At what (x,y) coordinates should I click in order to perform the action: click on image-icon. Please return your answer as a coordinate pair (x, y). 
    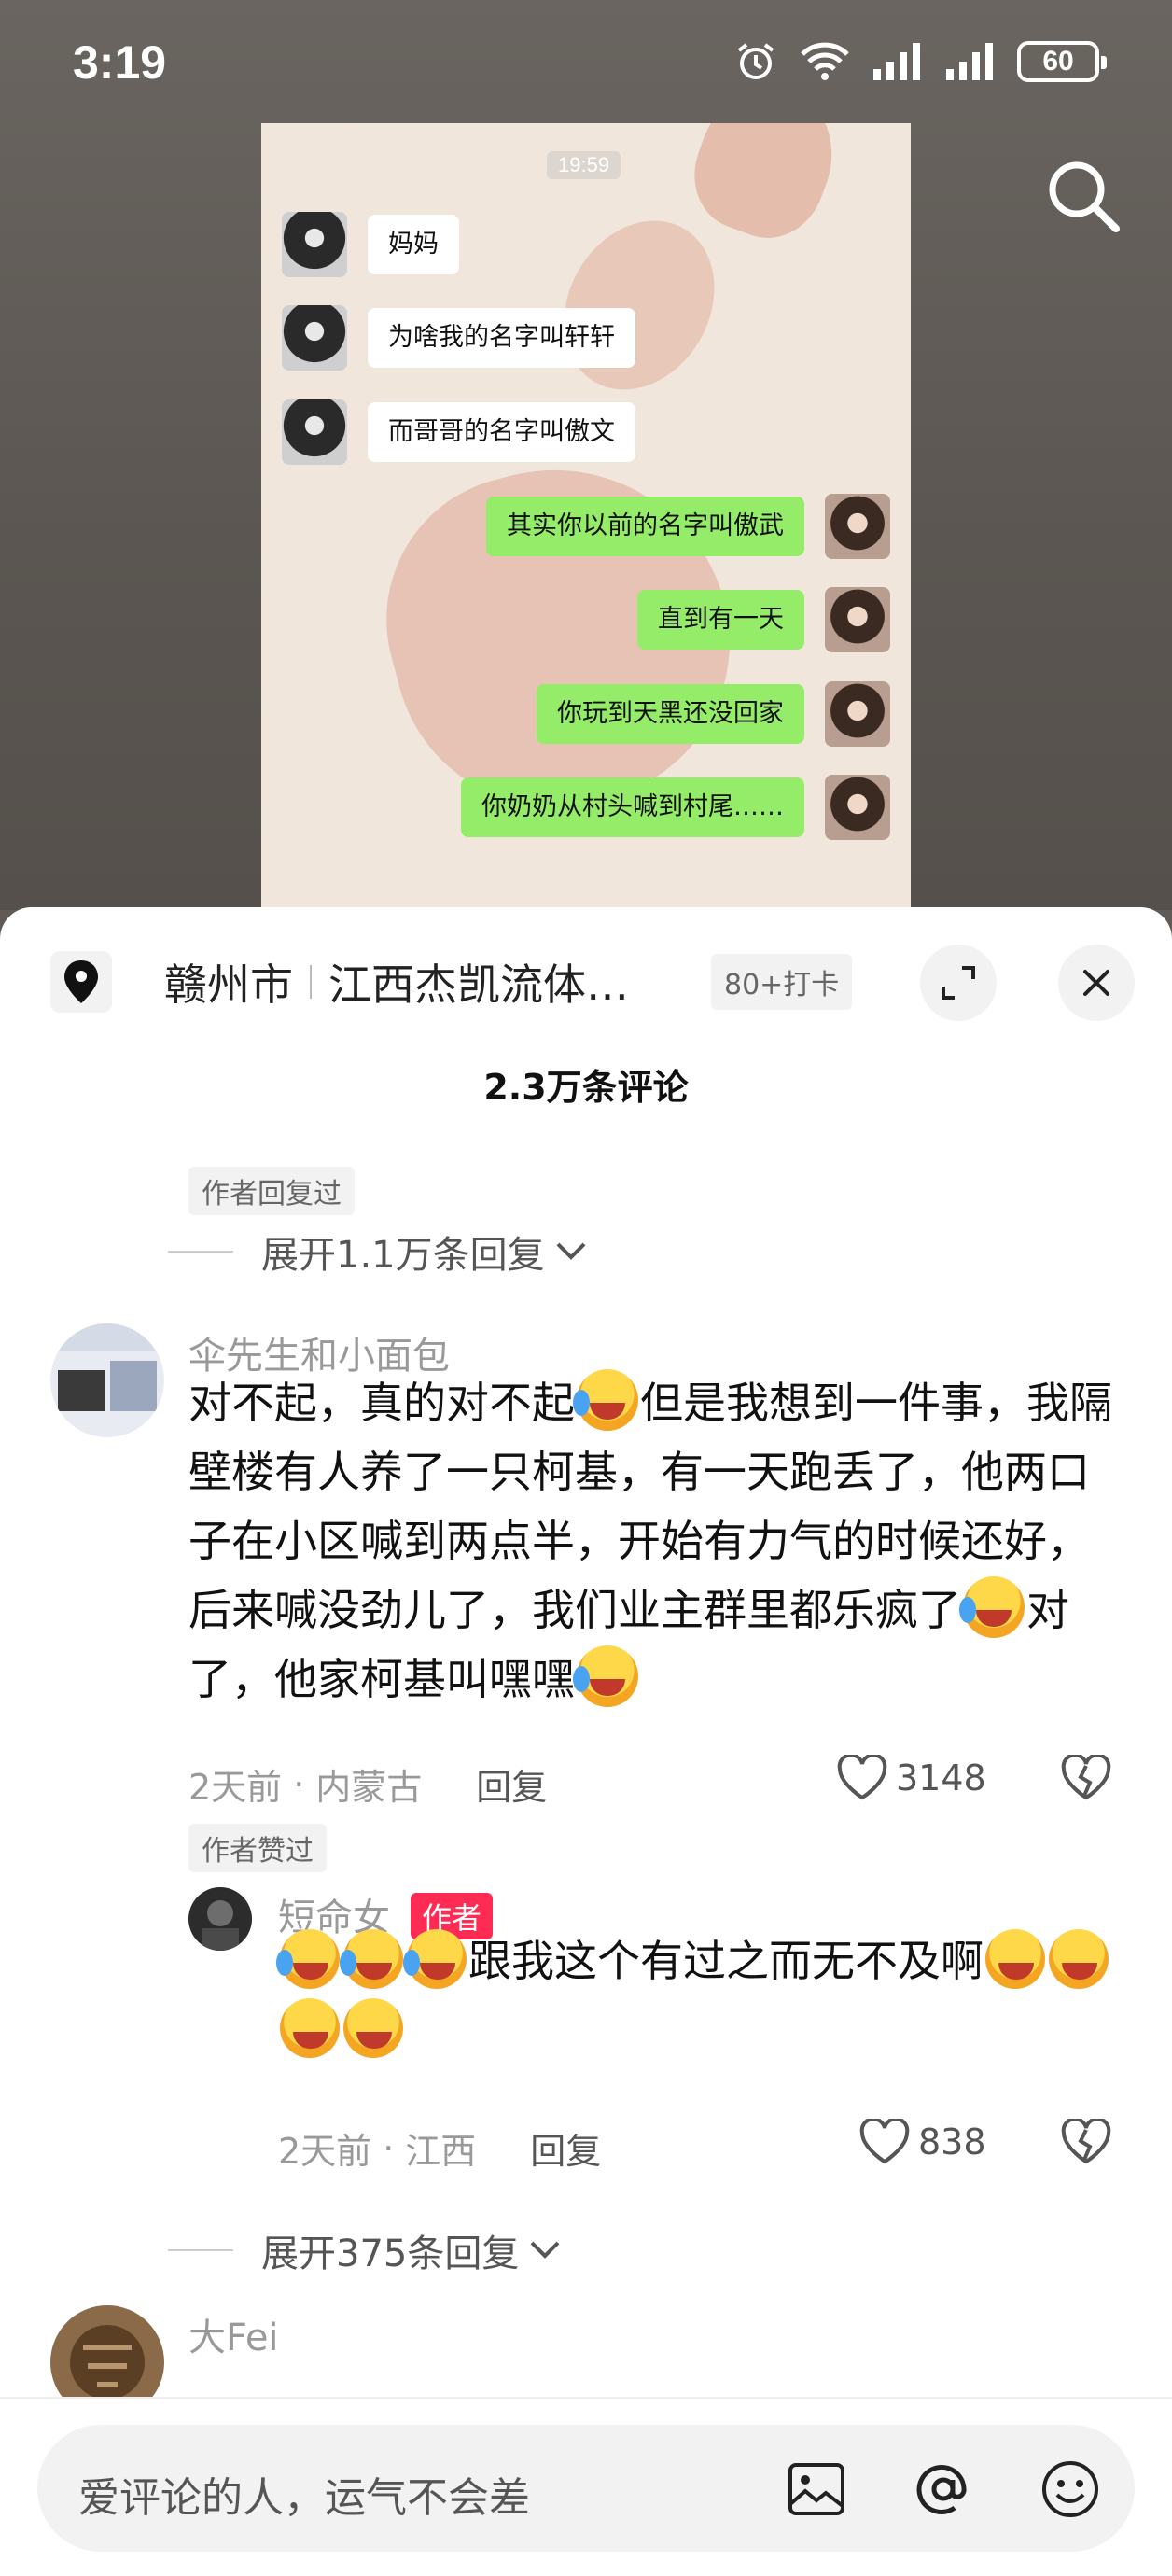
    Looking at the image, I should click on (816, 2489).